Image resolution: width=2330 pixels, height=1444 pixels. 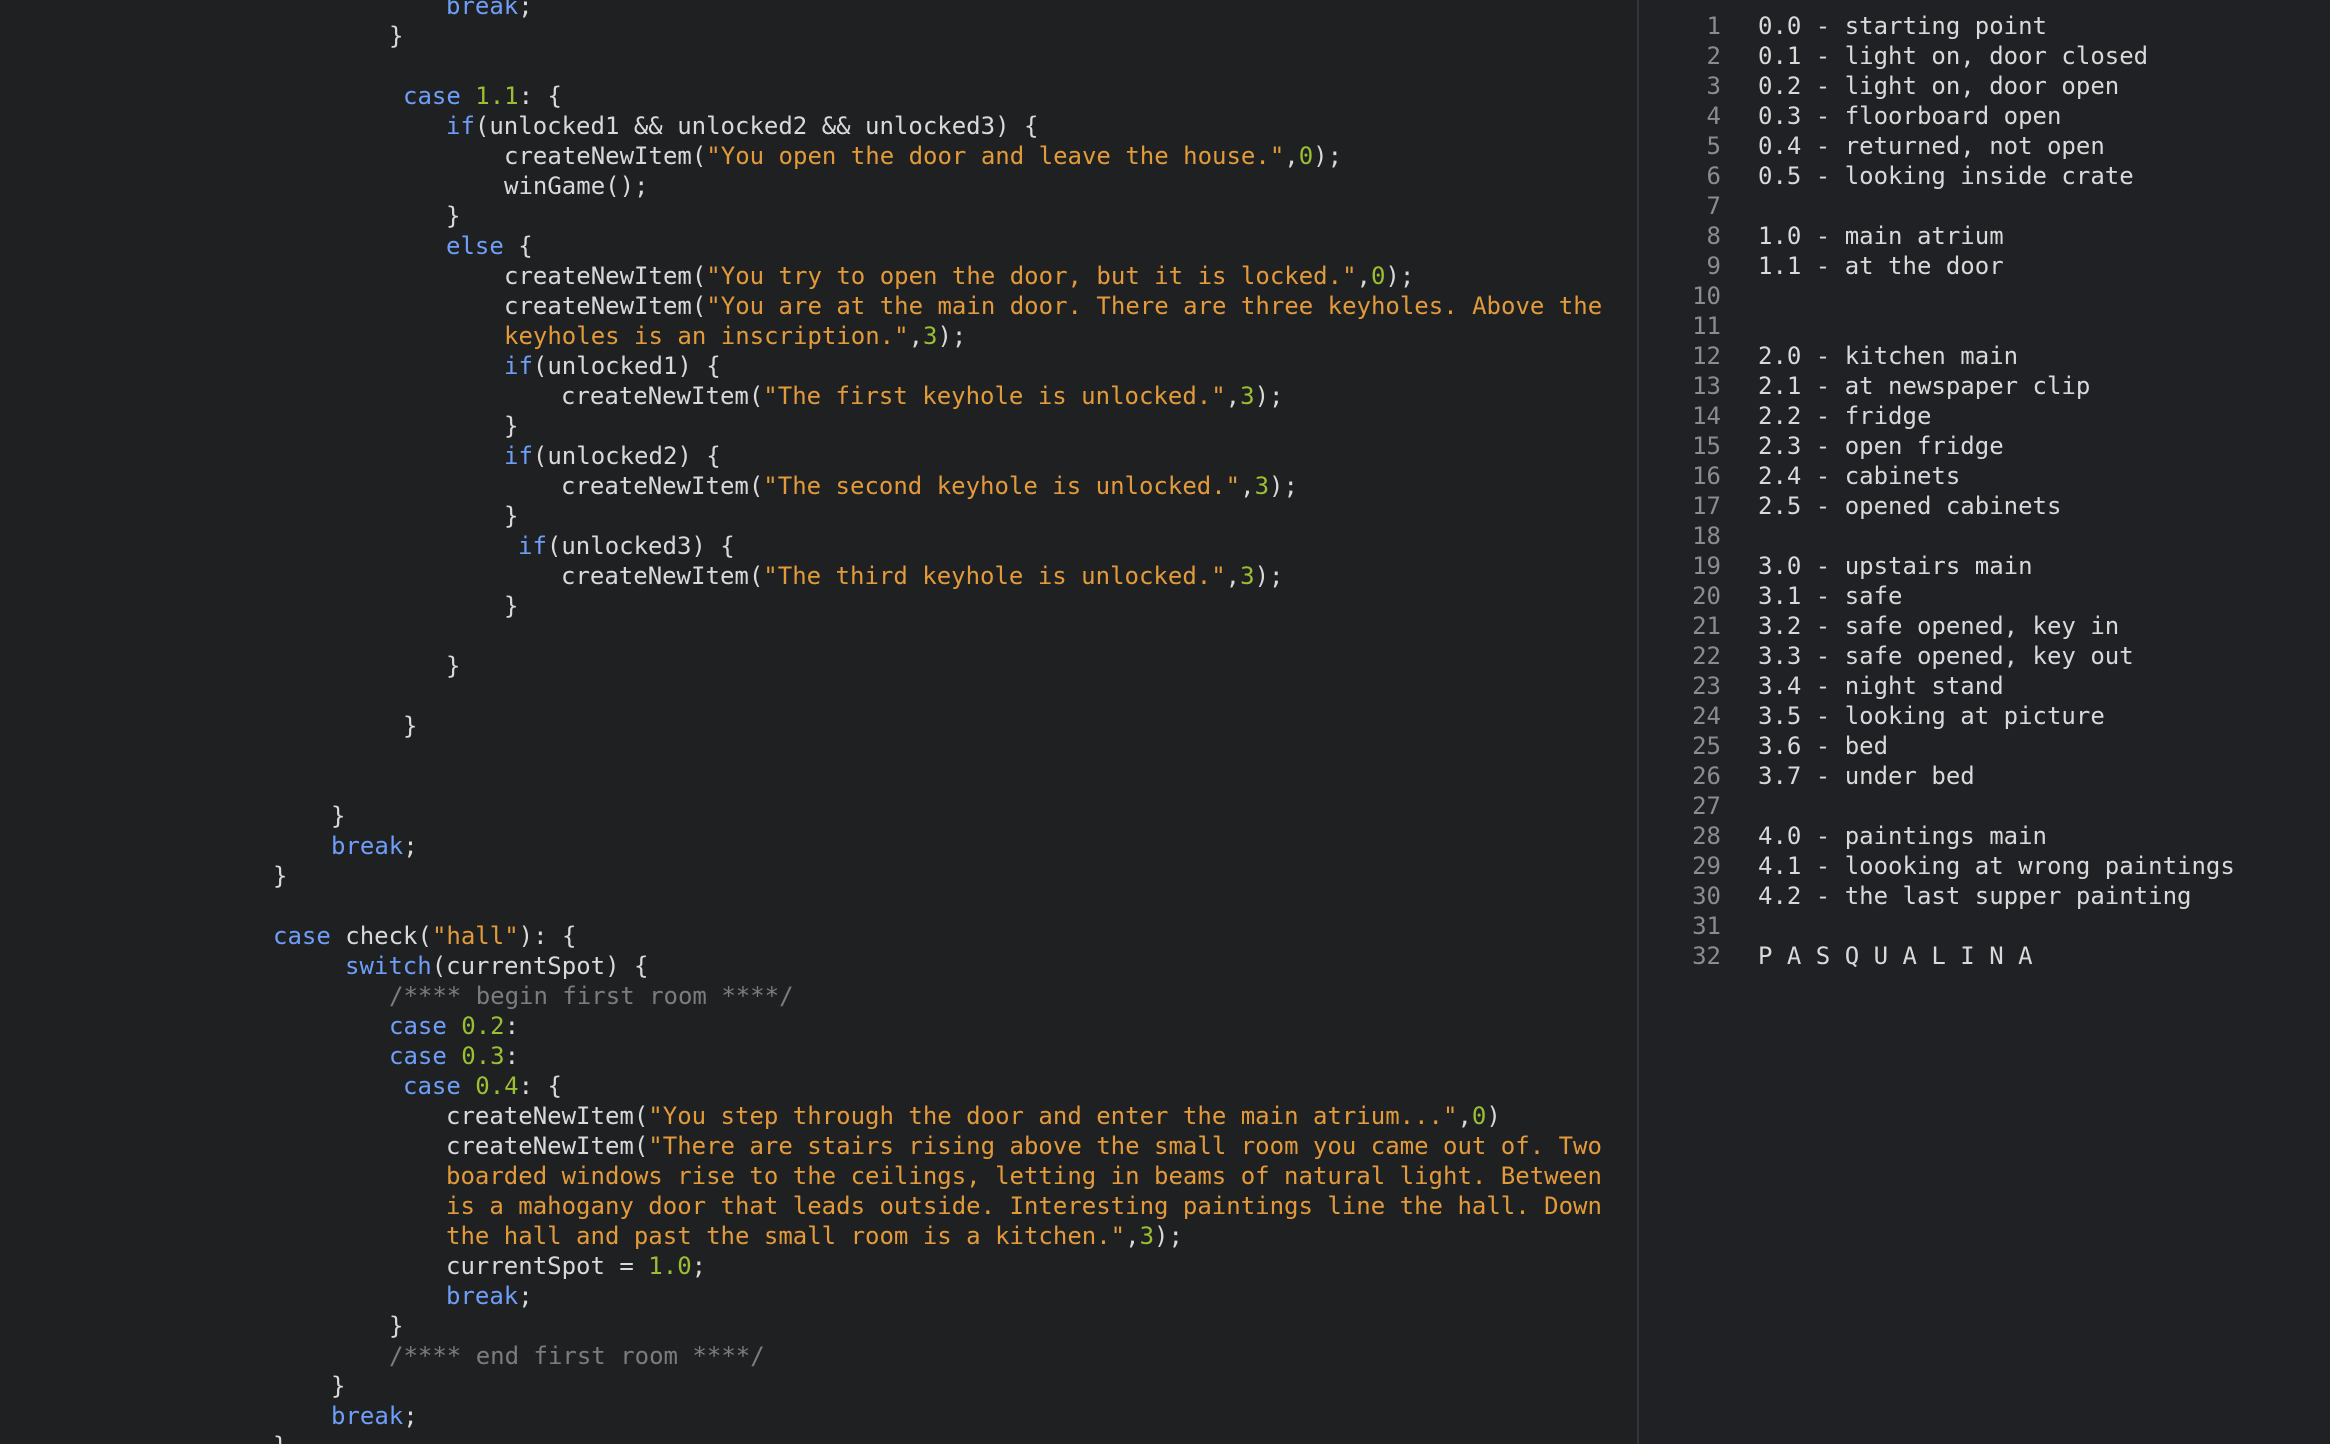 What do you see at coordinates (483, 1026) in the screenshot?
I see `number-token: 0.2` at bounding box center [483, 1026].